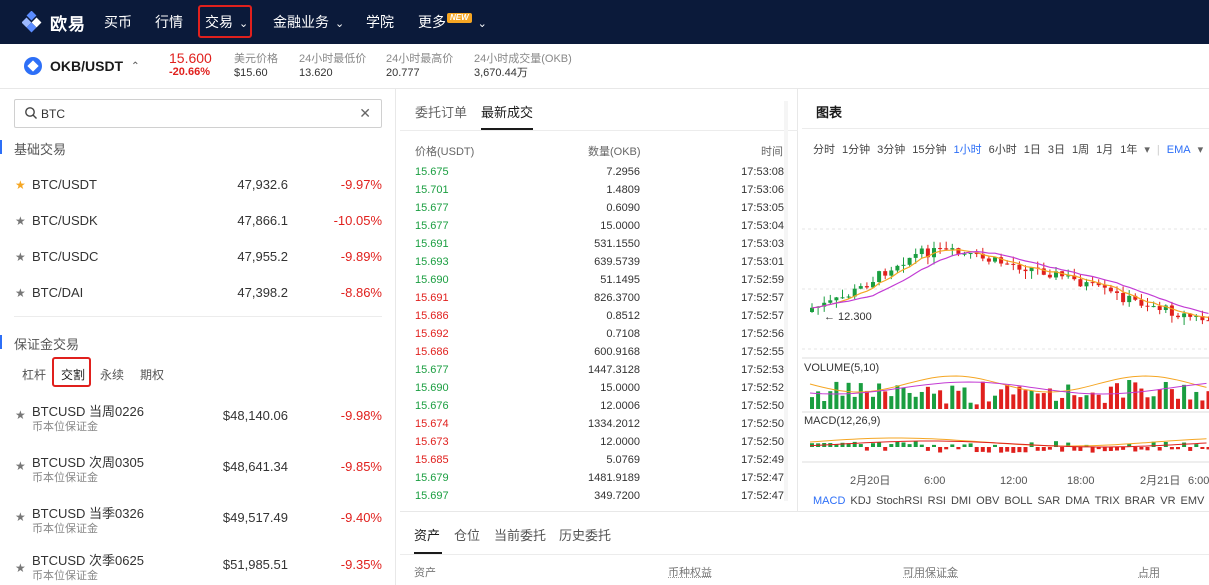 The image size is (1209, 585). I want to click on indicator-macd: MACD, so click(829, 501).